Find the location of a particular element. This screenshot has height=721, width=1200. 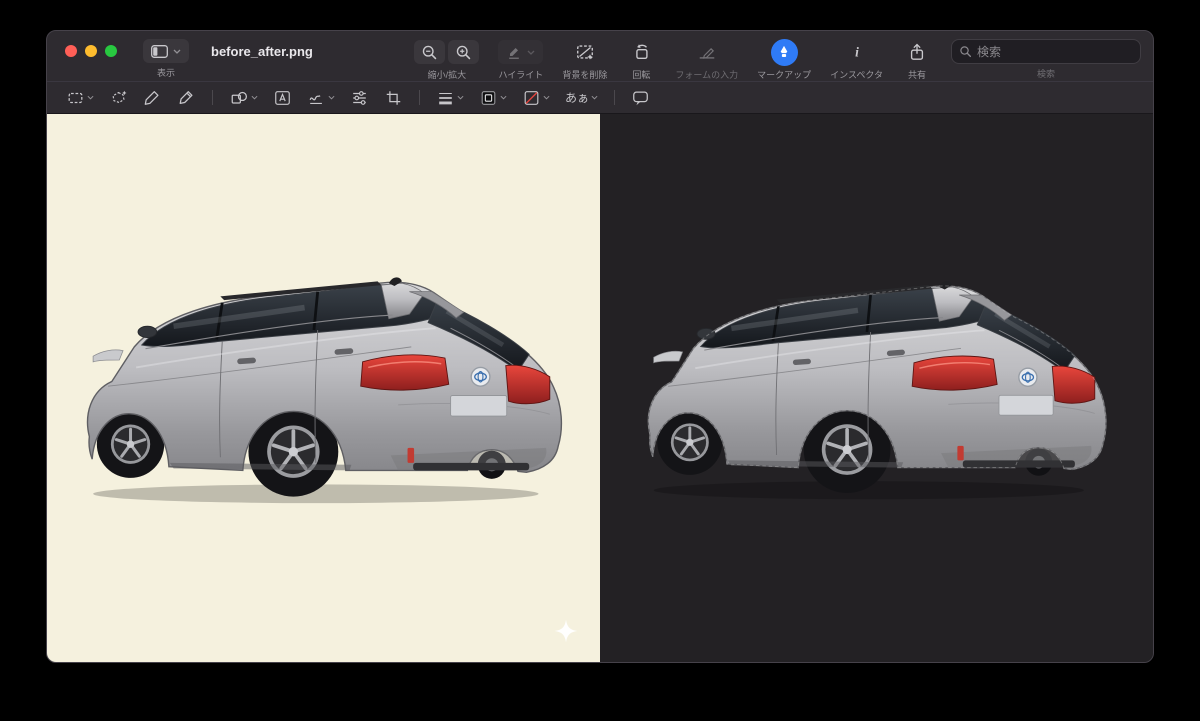

selection-rect-icon is located at coordinates (75, 97).